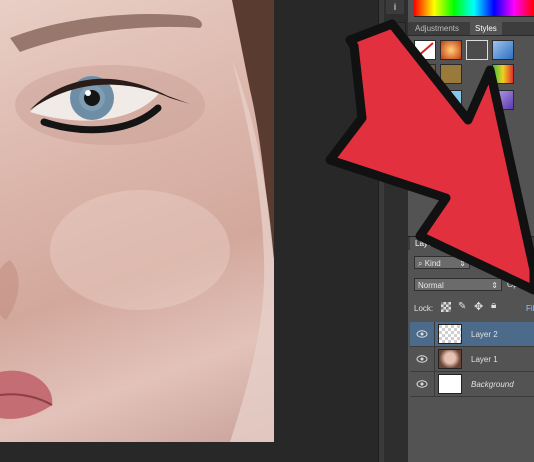 The image size is (534, 462). I want to click on tab-adjustments: Adjustments, so click(437, 28).